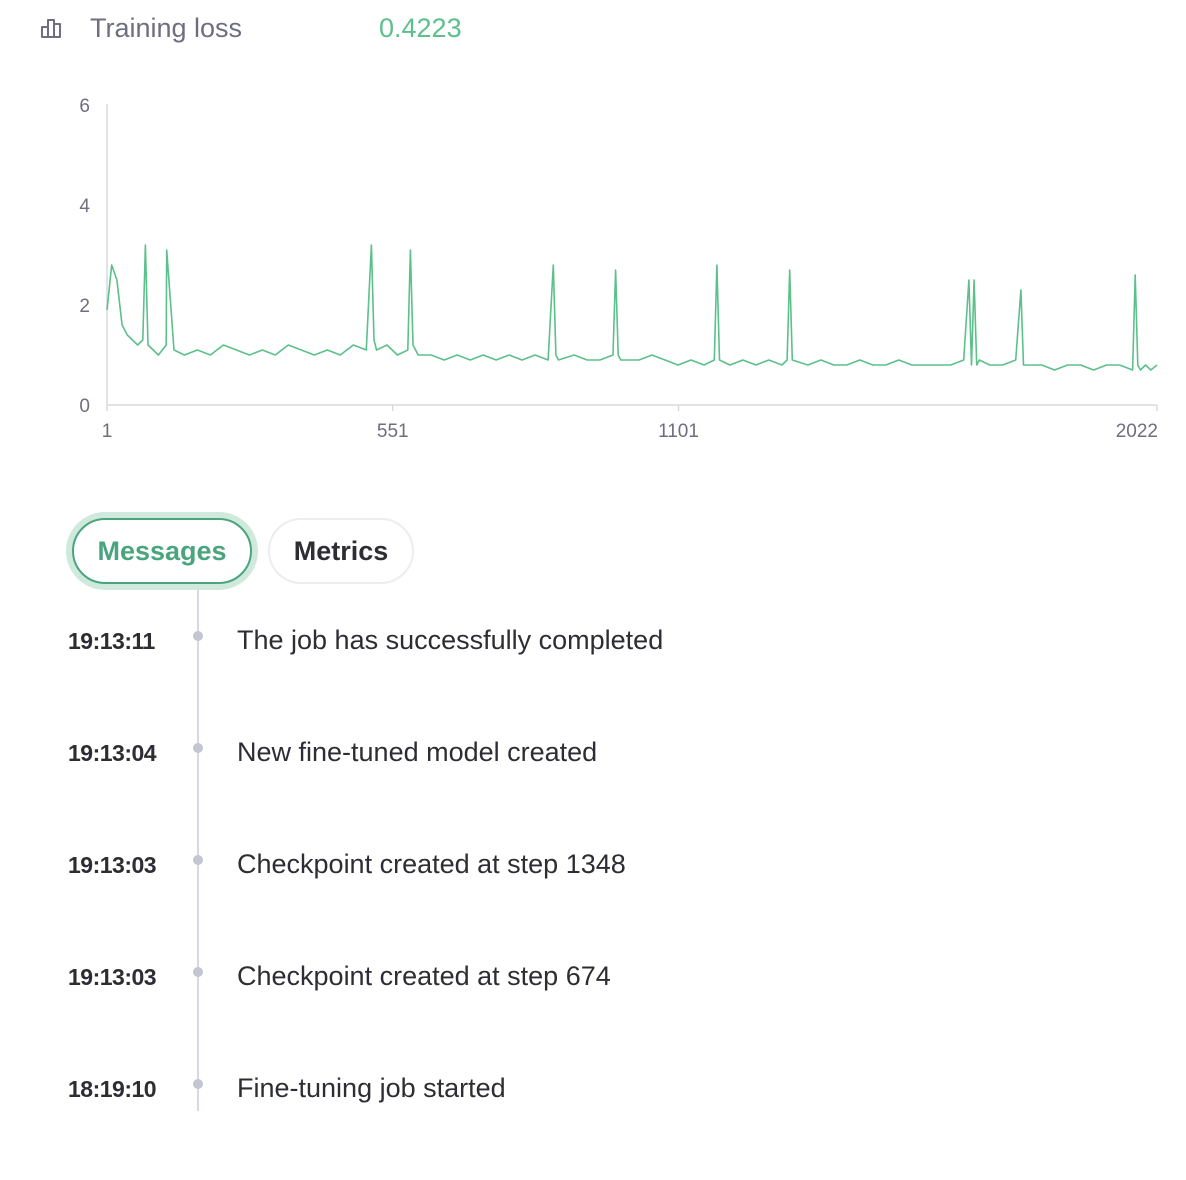 Image resolution: width=1186 pixels, height=1180 pixels. What do you see at coordinates (166, 28) in the screenshot?
I see `metric-label: Training loss` at bounding box center [166, 28].